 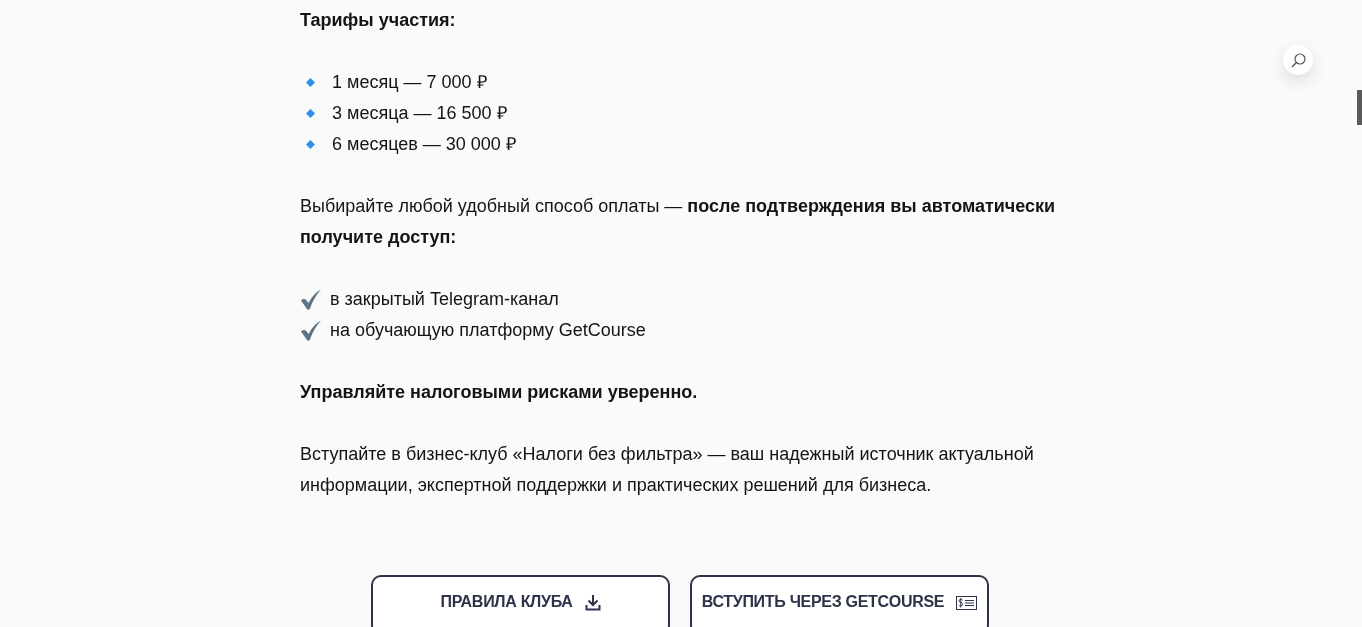 I want to click on tariff-item: 1 месяц — 7 000 ₽, so click(x=409, y=82).